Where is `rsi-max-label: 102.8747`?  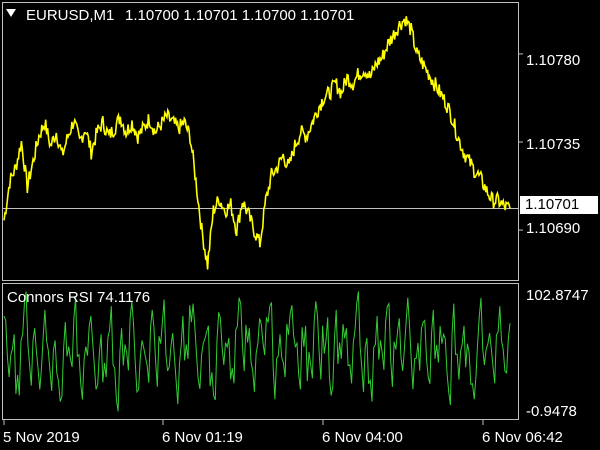 rsi-max-label: 102.8747 is located at coordinates (557, 295).